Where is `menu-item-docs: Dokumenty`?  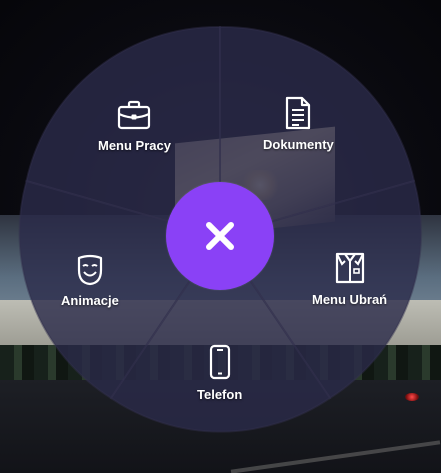 menu-item-docs: Dokumenty is located at coordinates (298, 124).